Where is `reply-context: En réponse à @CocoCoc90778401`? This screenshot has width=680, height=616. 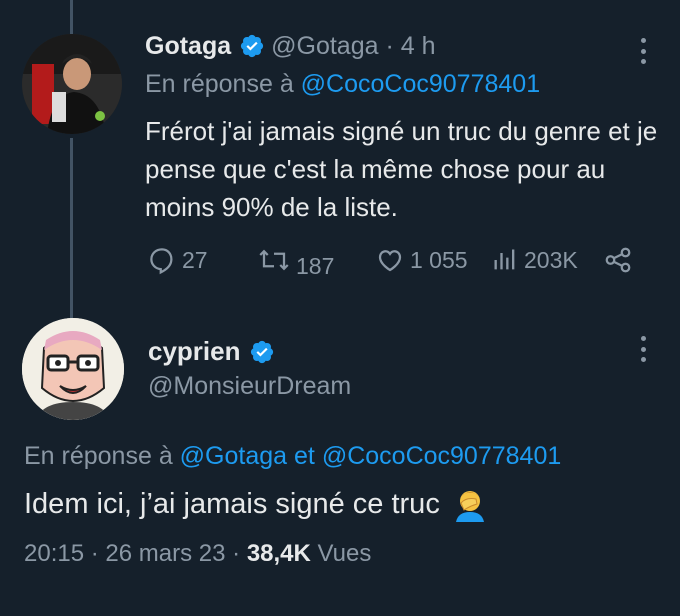
reply-context: En réponse à @CocoCoc90778401 is located at coordinates (342, 84).